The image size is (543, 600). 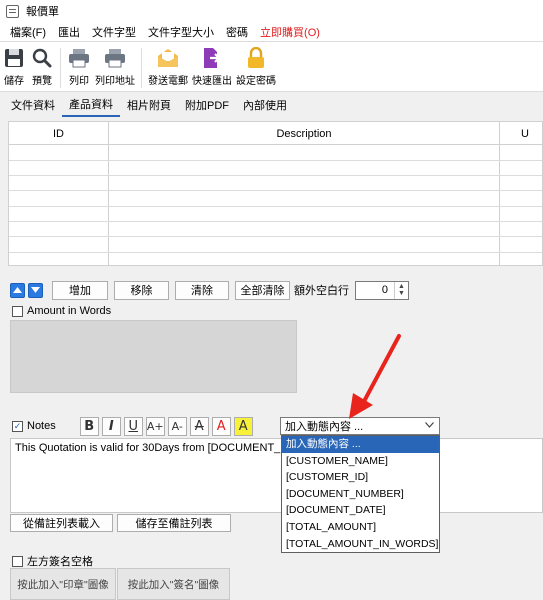 What do you see at coordinates (17, 426) in the screenshot?
I see `notes-checkbox: ✓` at bounding box center [17, 426].